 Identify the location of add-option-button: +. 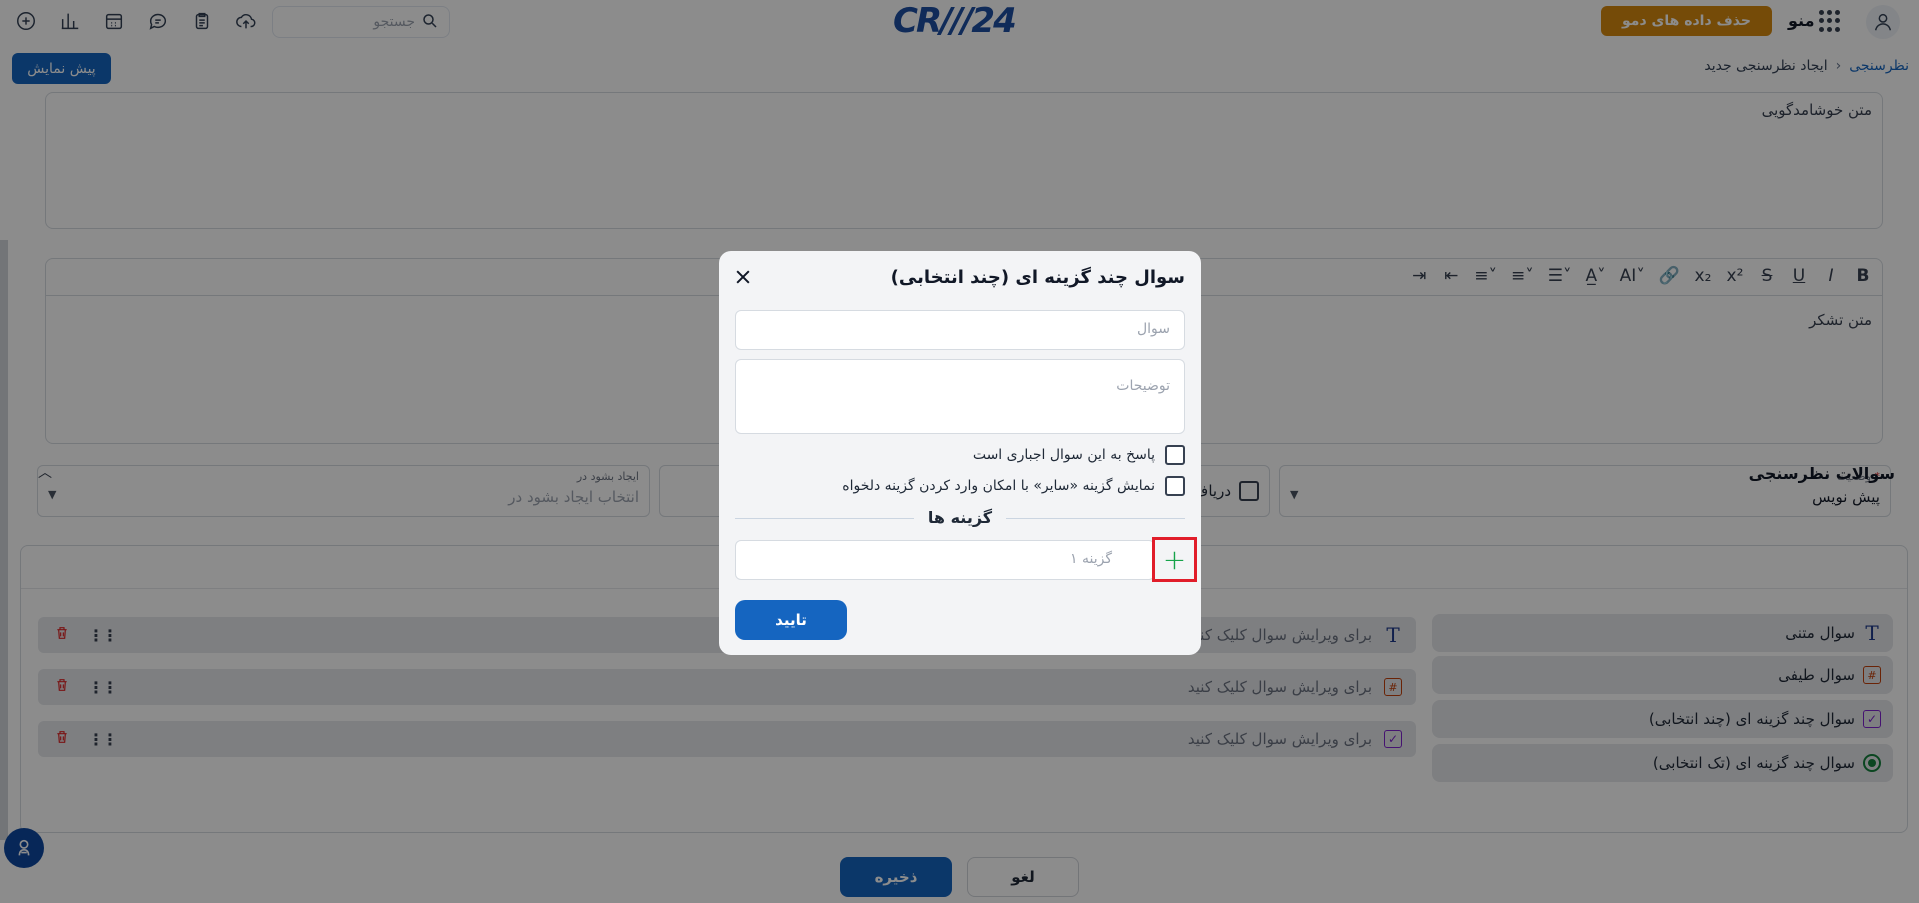
(1174, 559).